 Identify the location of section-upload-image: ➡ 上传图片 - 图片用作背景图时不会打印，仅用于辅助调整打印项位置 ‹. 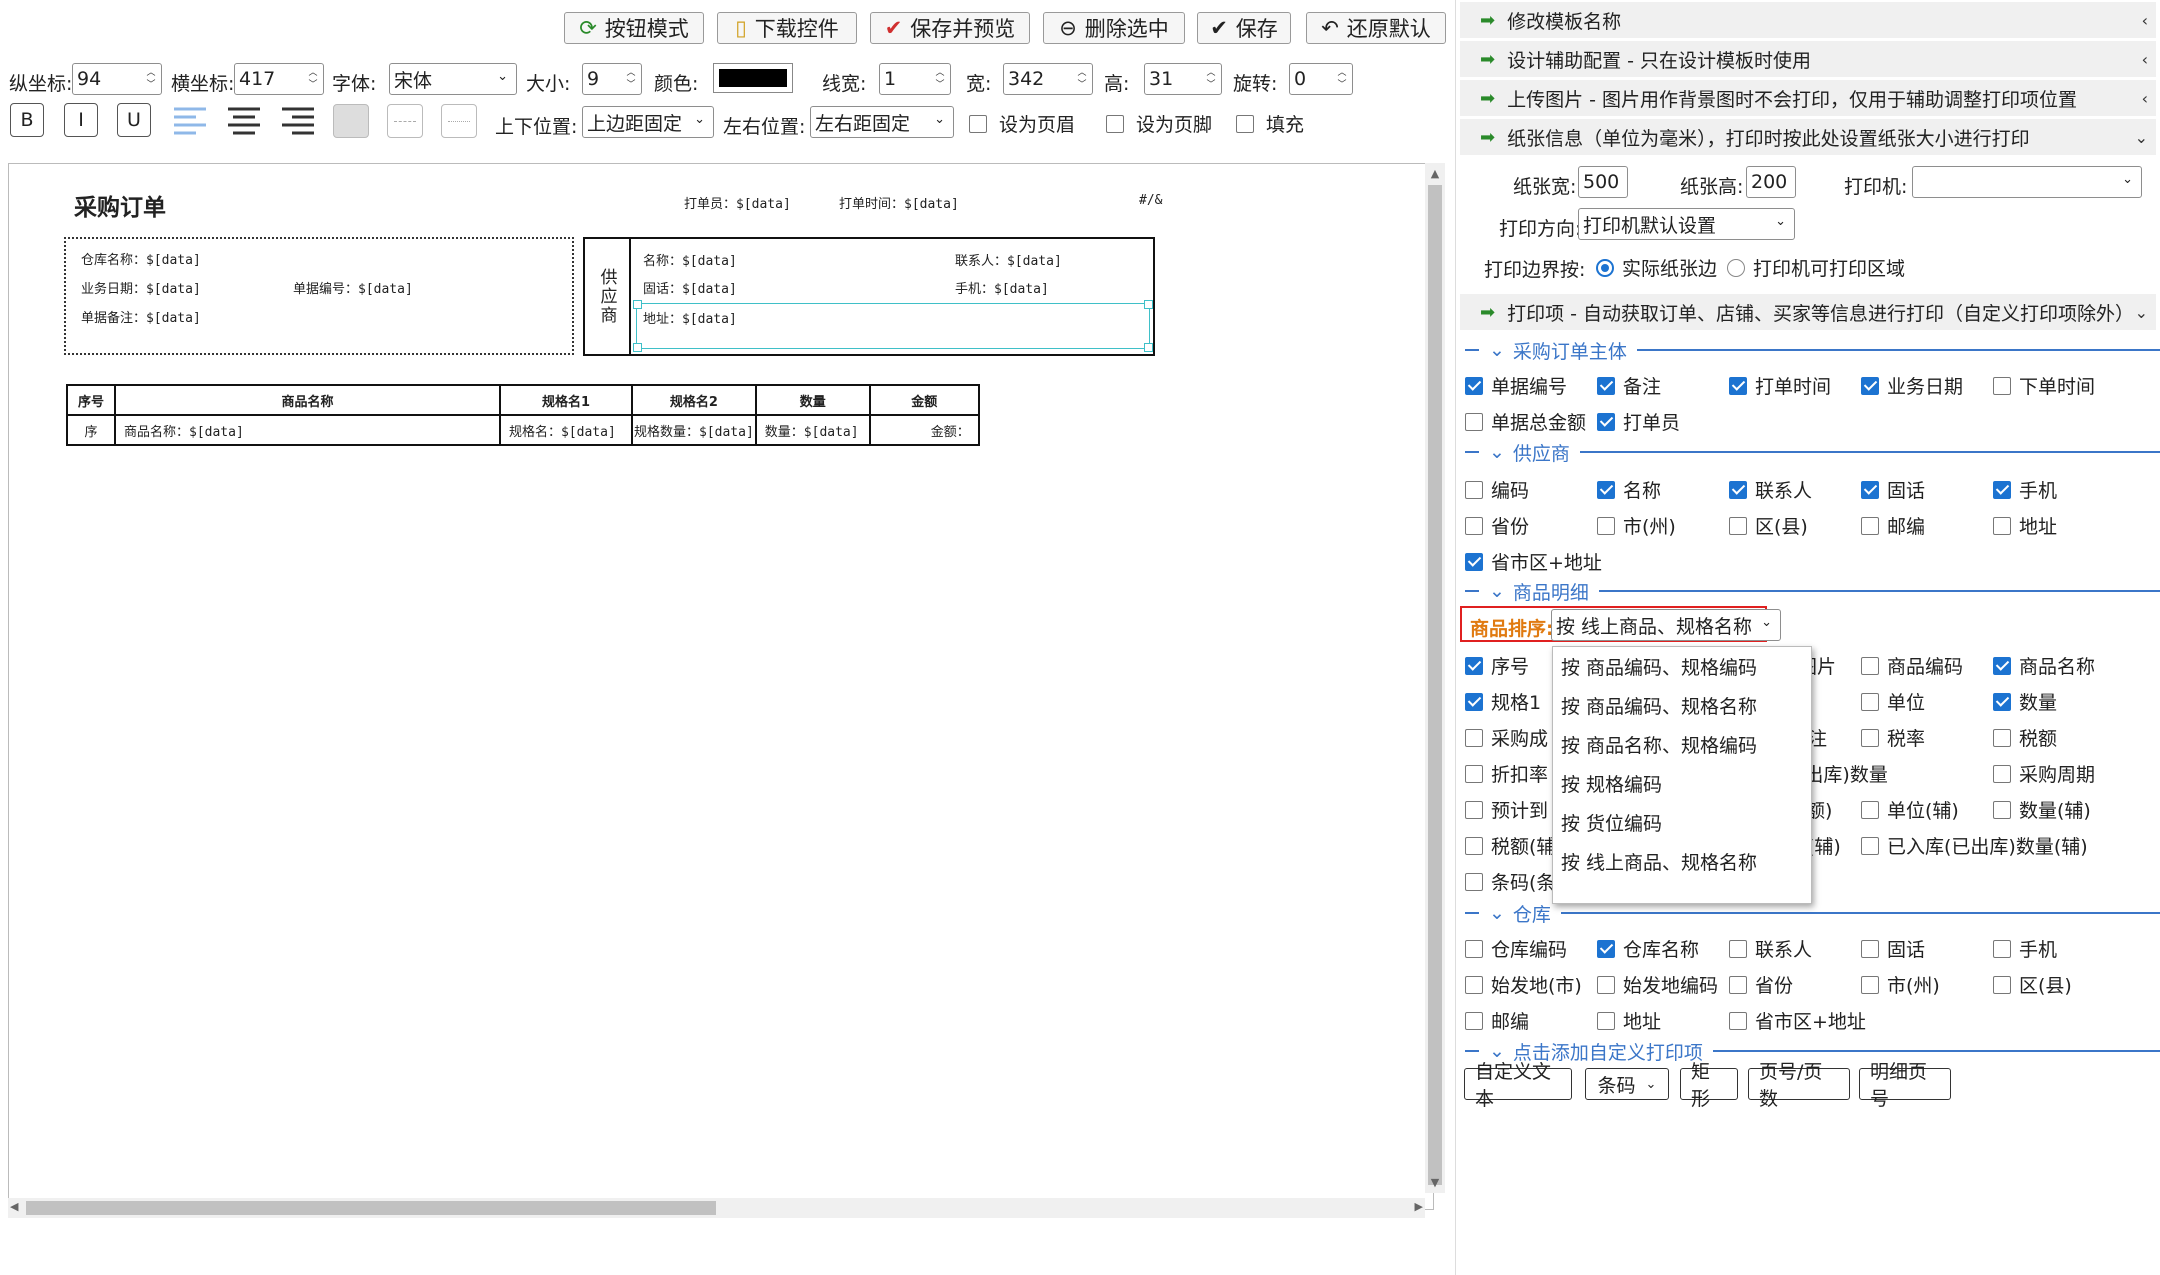
(1808, 98).